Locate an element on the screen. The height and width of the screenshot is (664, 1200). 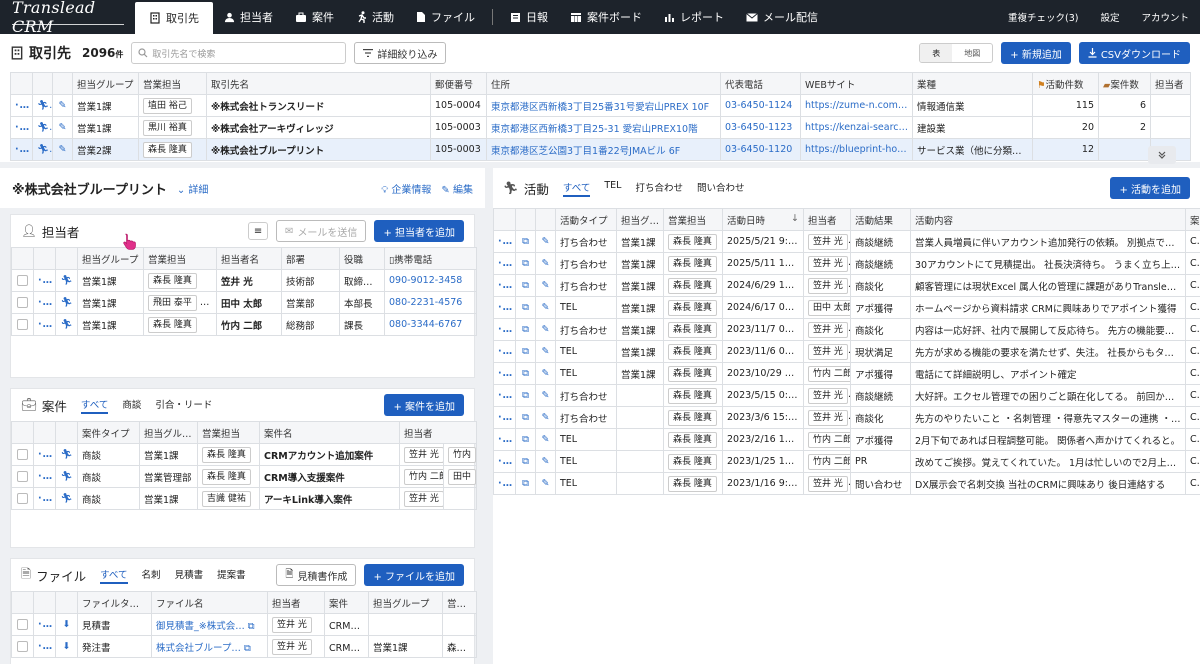
col-header-deal: 案件 is located at coordinates (346, 602).